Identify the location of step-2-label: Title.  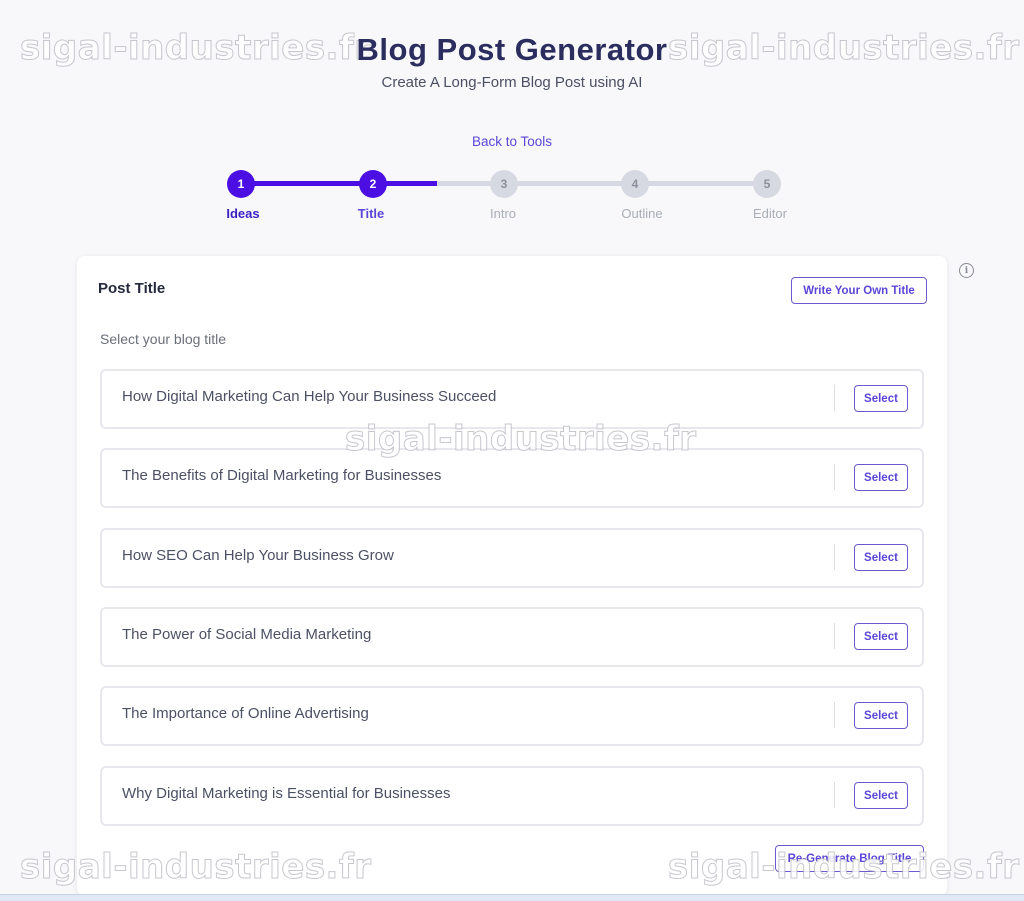
(371, 213).